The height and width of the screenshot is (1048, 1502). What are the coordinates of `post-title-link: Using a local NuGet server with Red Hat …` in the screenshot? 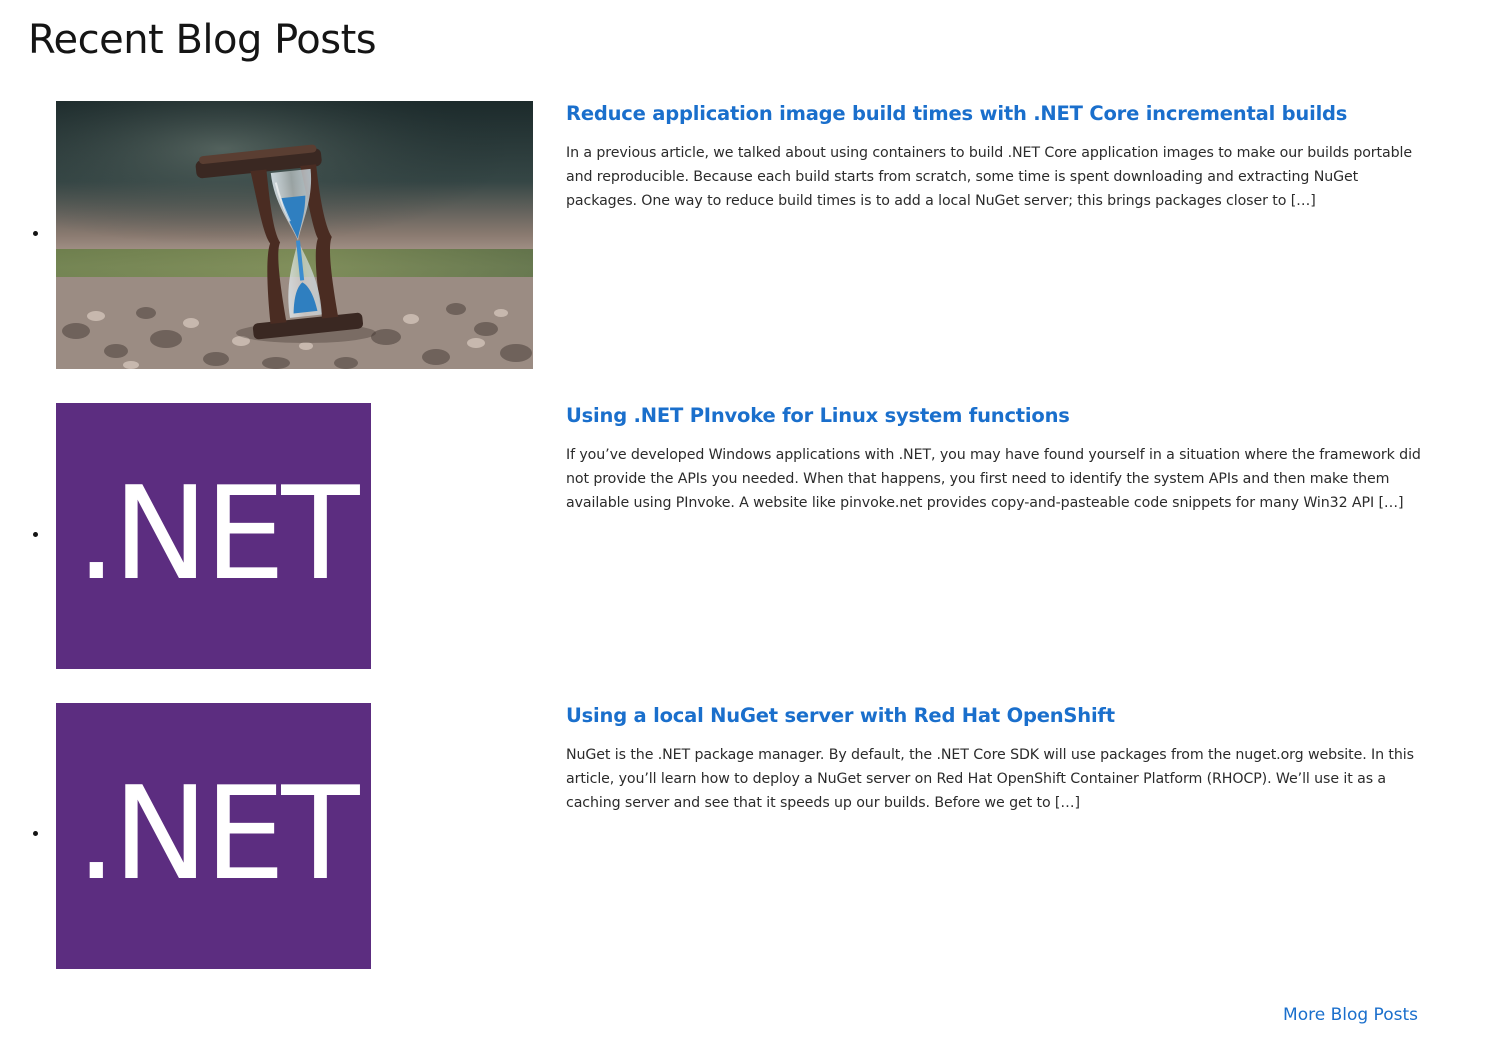 It's located at (995, 716).